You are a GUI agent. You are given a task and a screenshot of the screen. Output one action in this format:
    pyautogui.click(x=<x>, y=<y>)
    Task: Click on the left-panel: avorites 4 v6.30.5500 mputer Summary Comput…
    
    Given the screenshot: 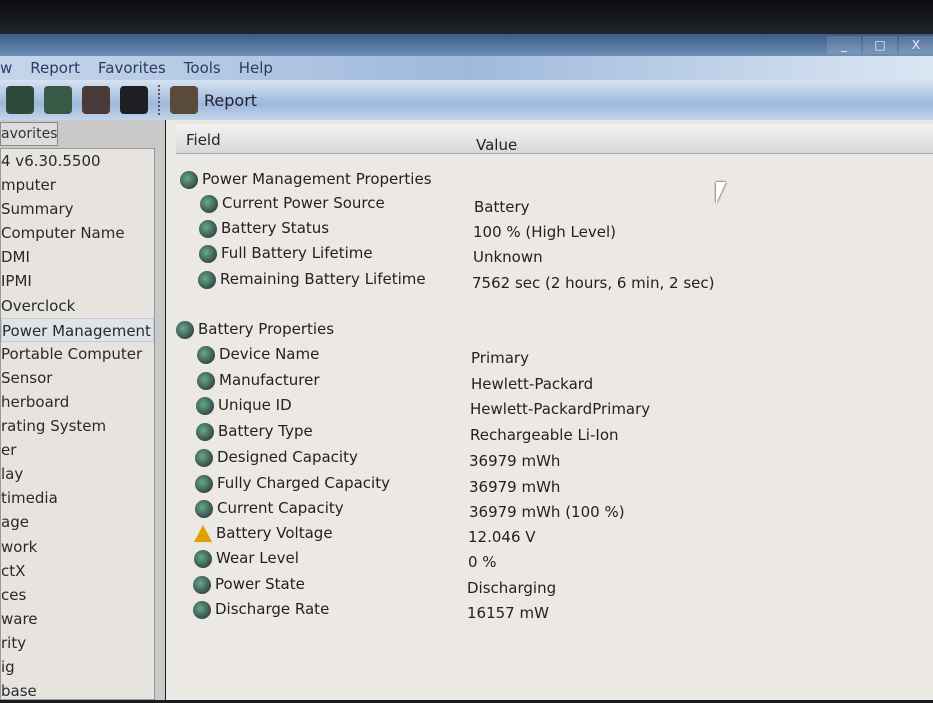 What is the action you would take?
    pyautogui.click(x=82, y=410)
    